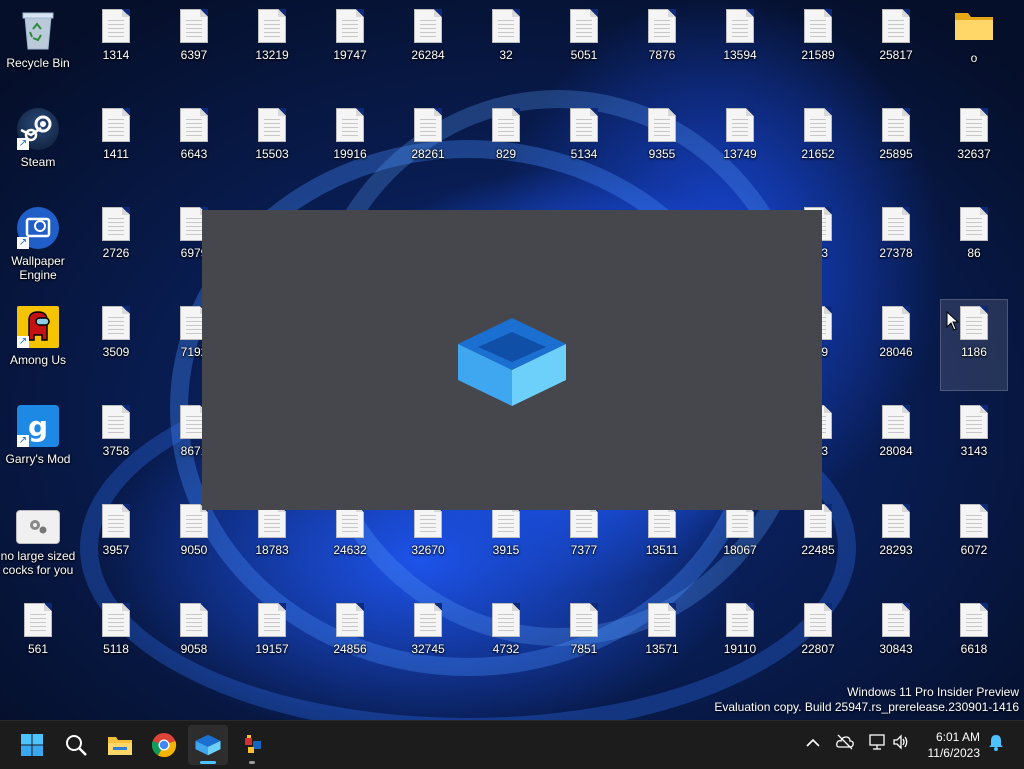 This screenshot has height=769, width=1024. I want to click on desktop-file-7377: 7377, so click(584, 543).